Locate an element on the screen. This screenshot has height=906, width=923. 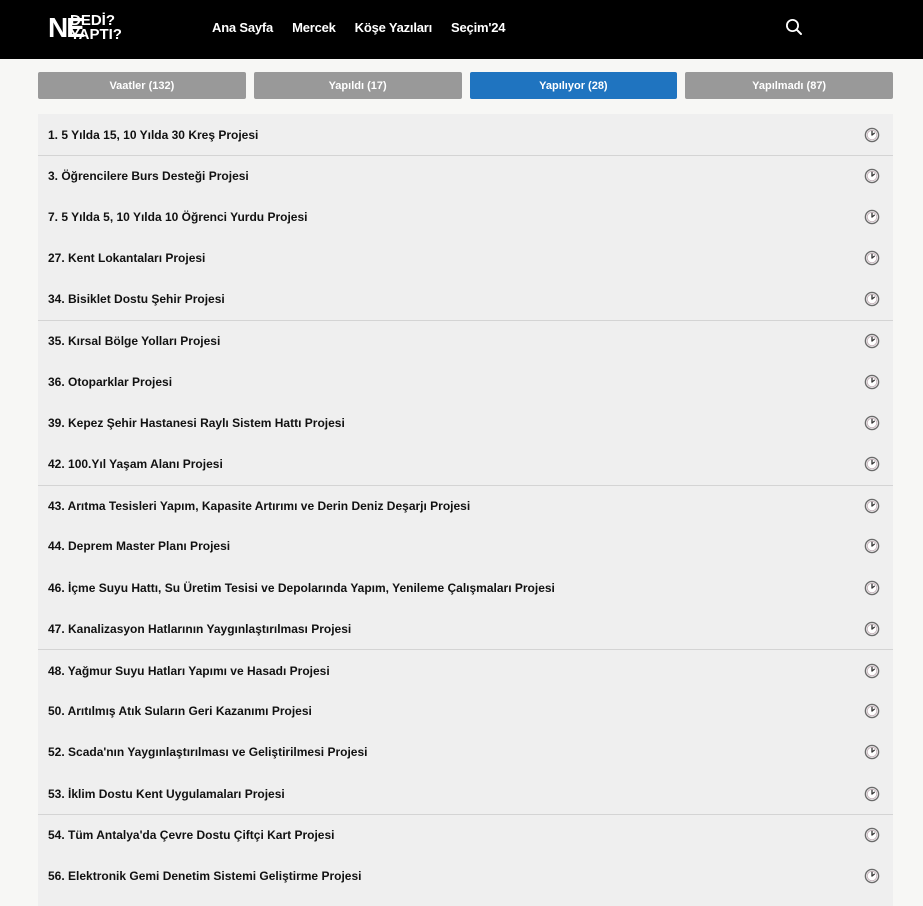
site-logo: NE DEDİ? YAPTI? is located at coordinates (93, 28).